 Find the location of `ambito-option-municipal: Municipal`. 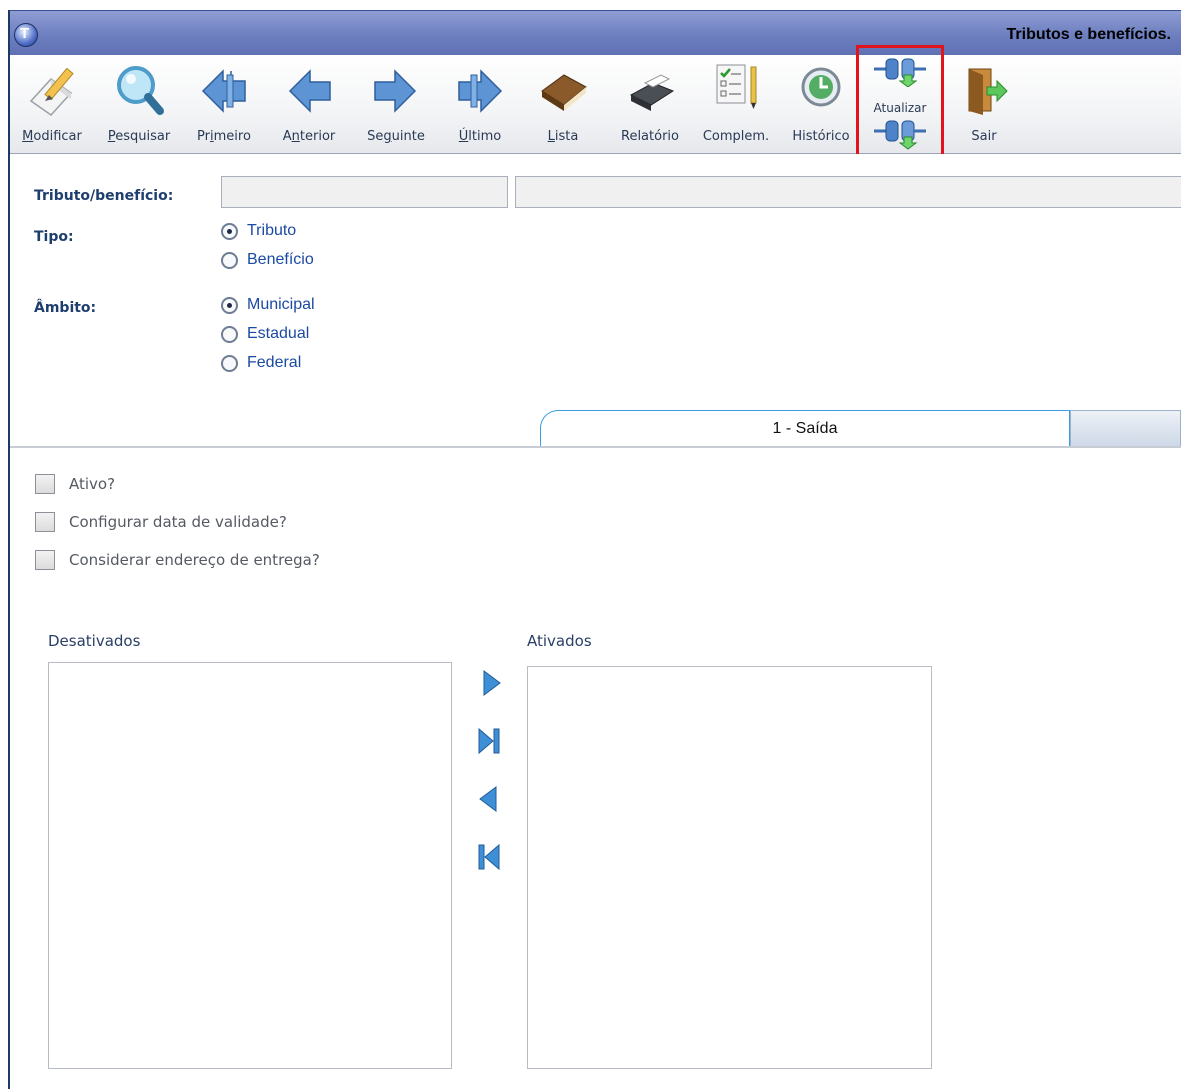

ambito-option-municipal: Municipal is located at coordinates (286, 307).